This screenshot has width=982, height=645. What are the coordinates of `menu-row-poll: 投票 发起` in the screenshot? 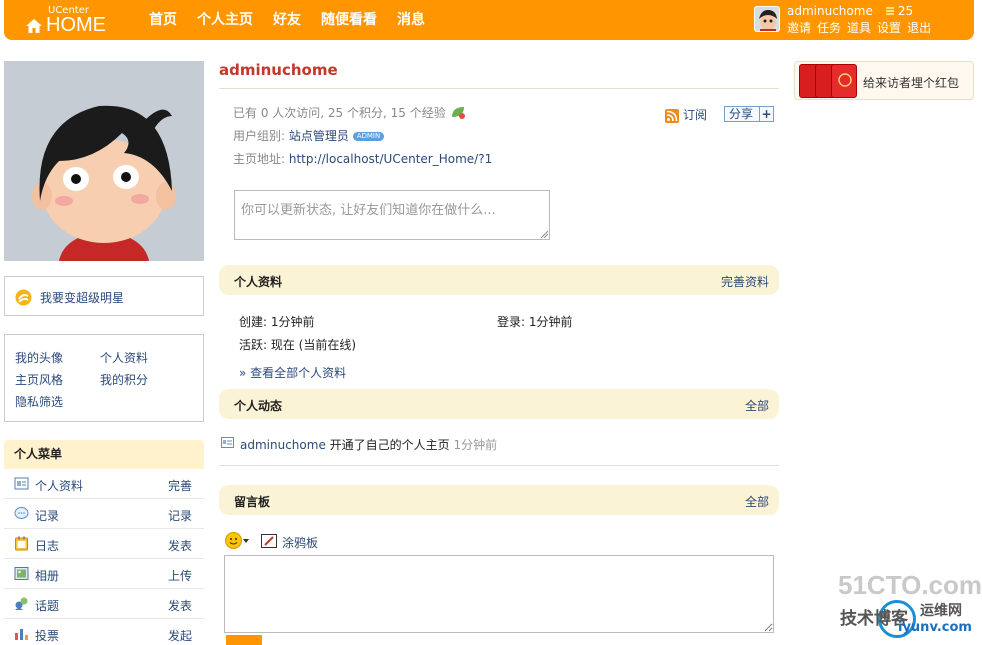 It's located at (104, 632).